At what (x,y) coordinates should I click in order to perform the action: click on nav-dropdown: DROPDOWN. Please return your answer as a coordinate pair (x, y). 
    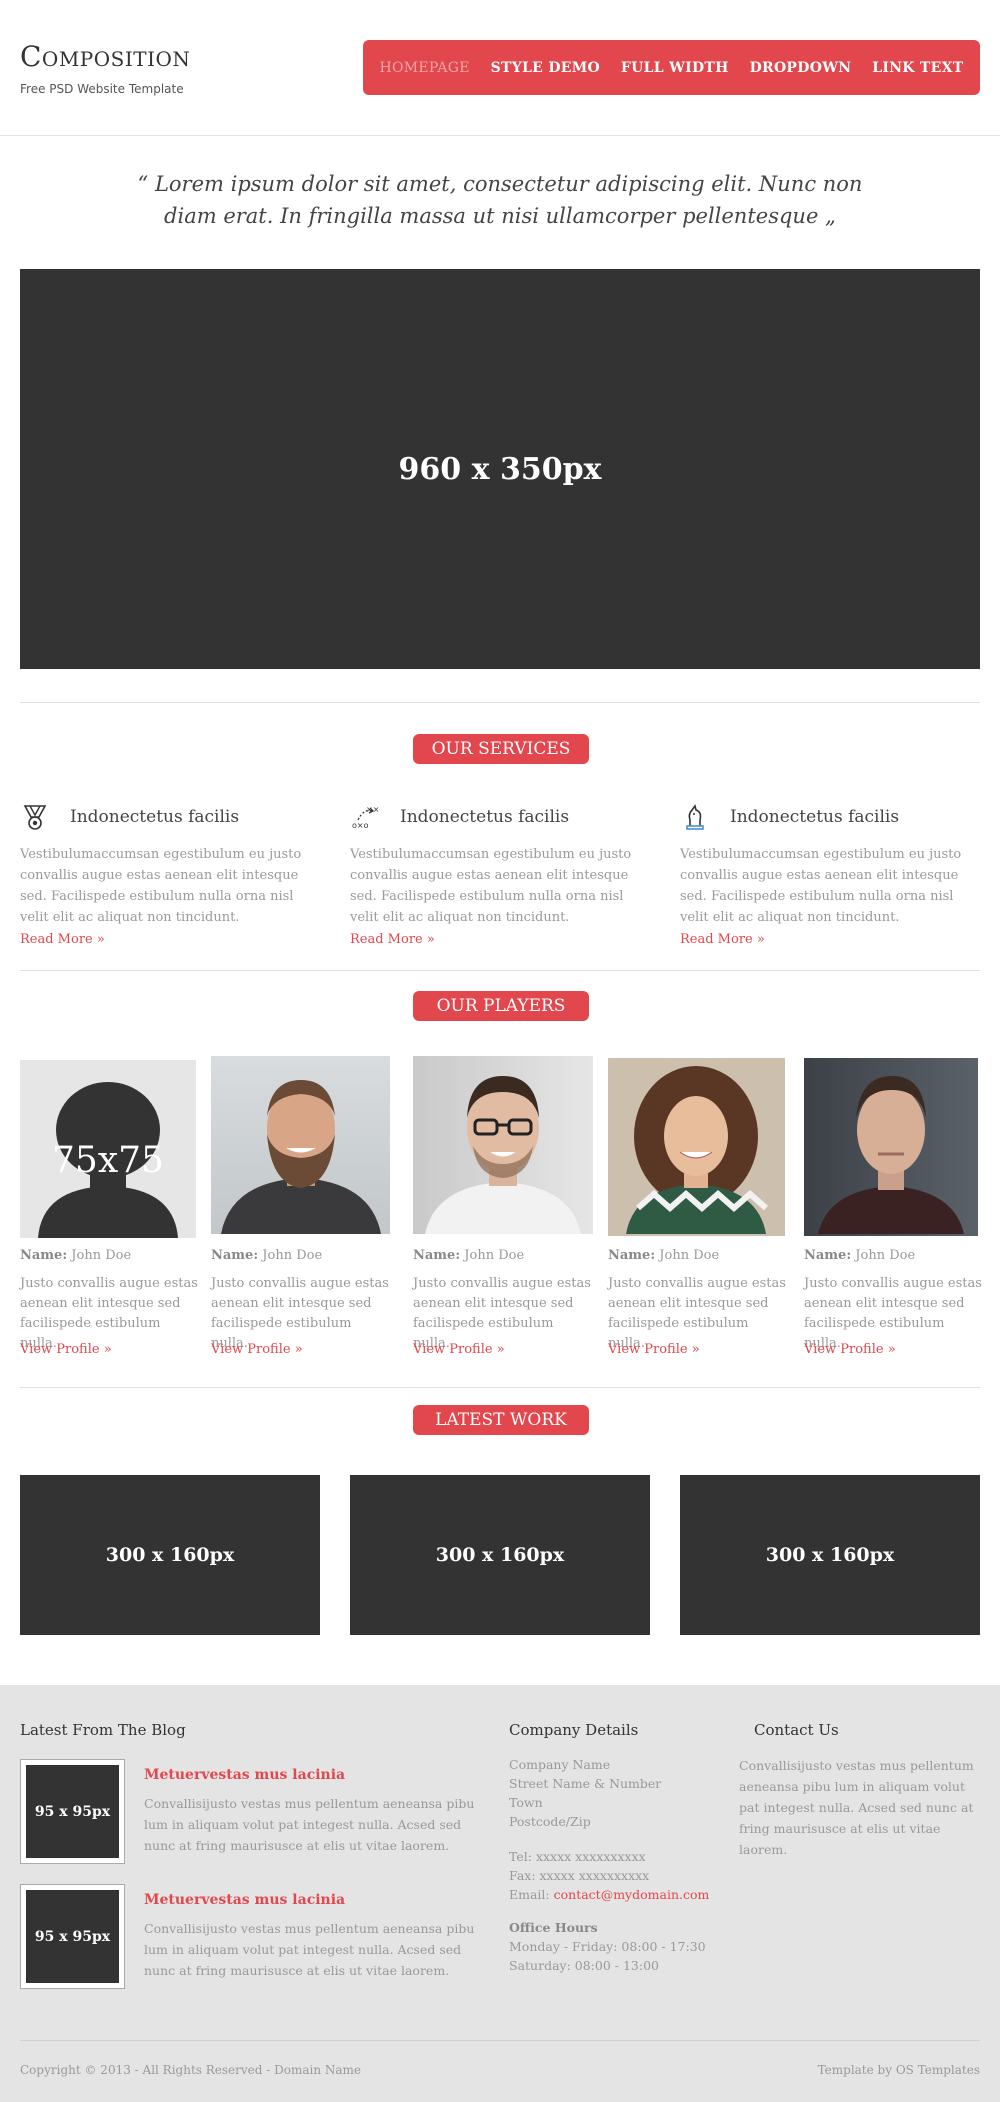
    Looking at the image, I should click on (801, 68).